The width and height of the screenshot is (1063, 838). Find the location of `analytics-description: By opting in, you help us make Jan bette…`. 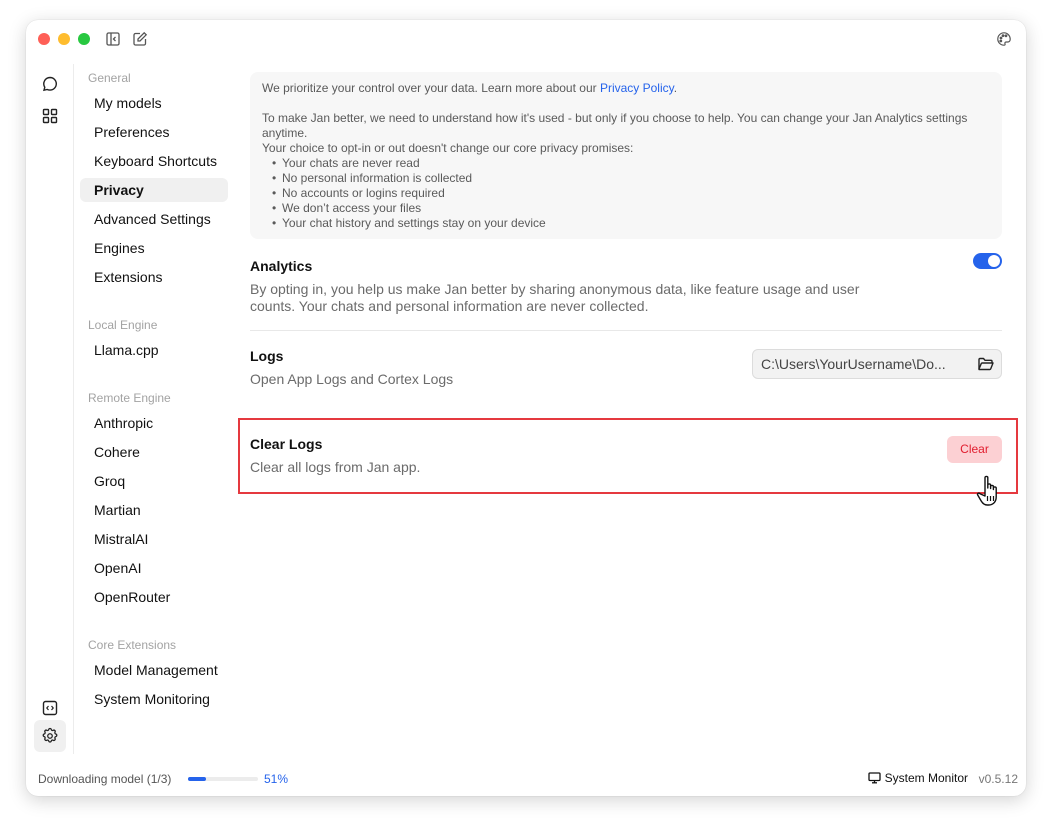

analytics-description: By opting in, you help us make Jan bette… is located at coordinates (555, 297).